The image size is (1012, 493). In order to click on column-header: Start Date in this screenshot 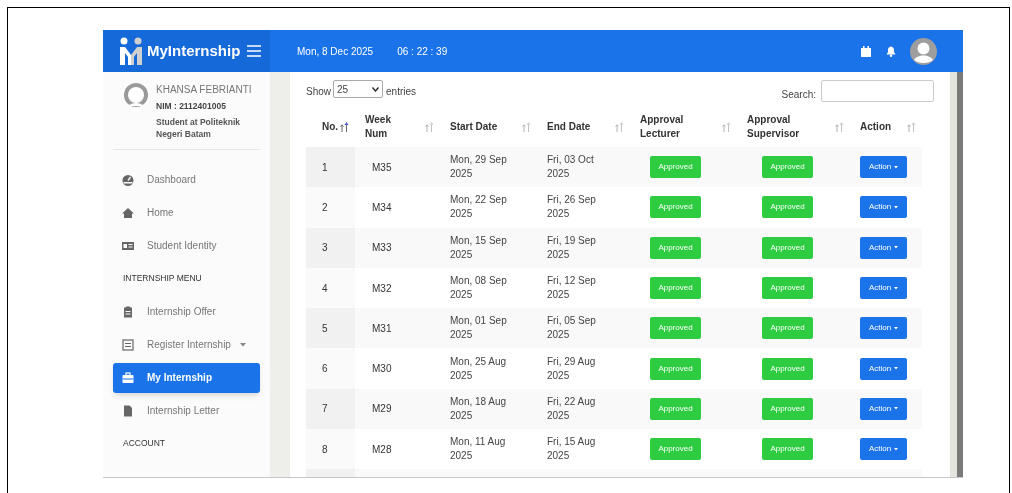, I will do `click(481, 127)`.